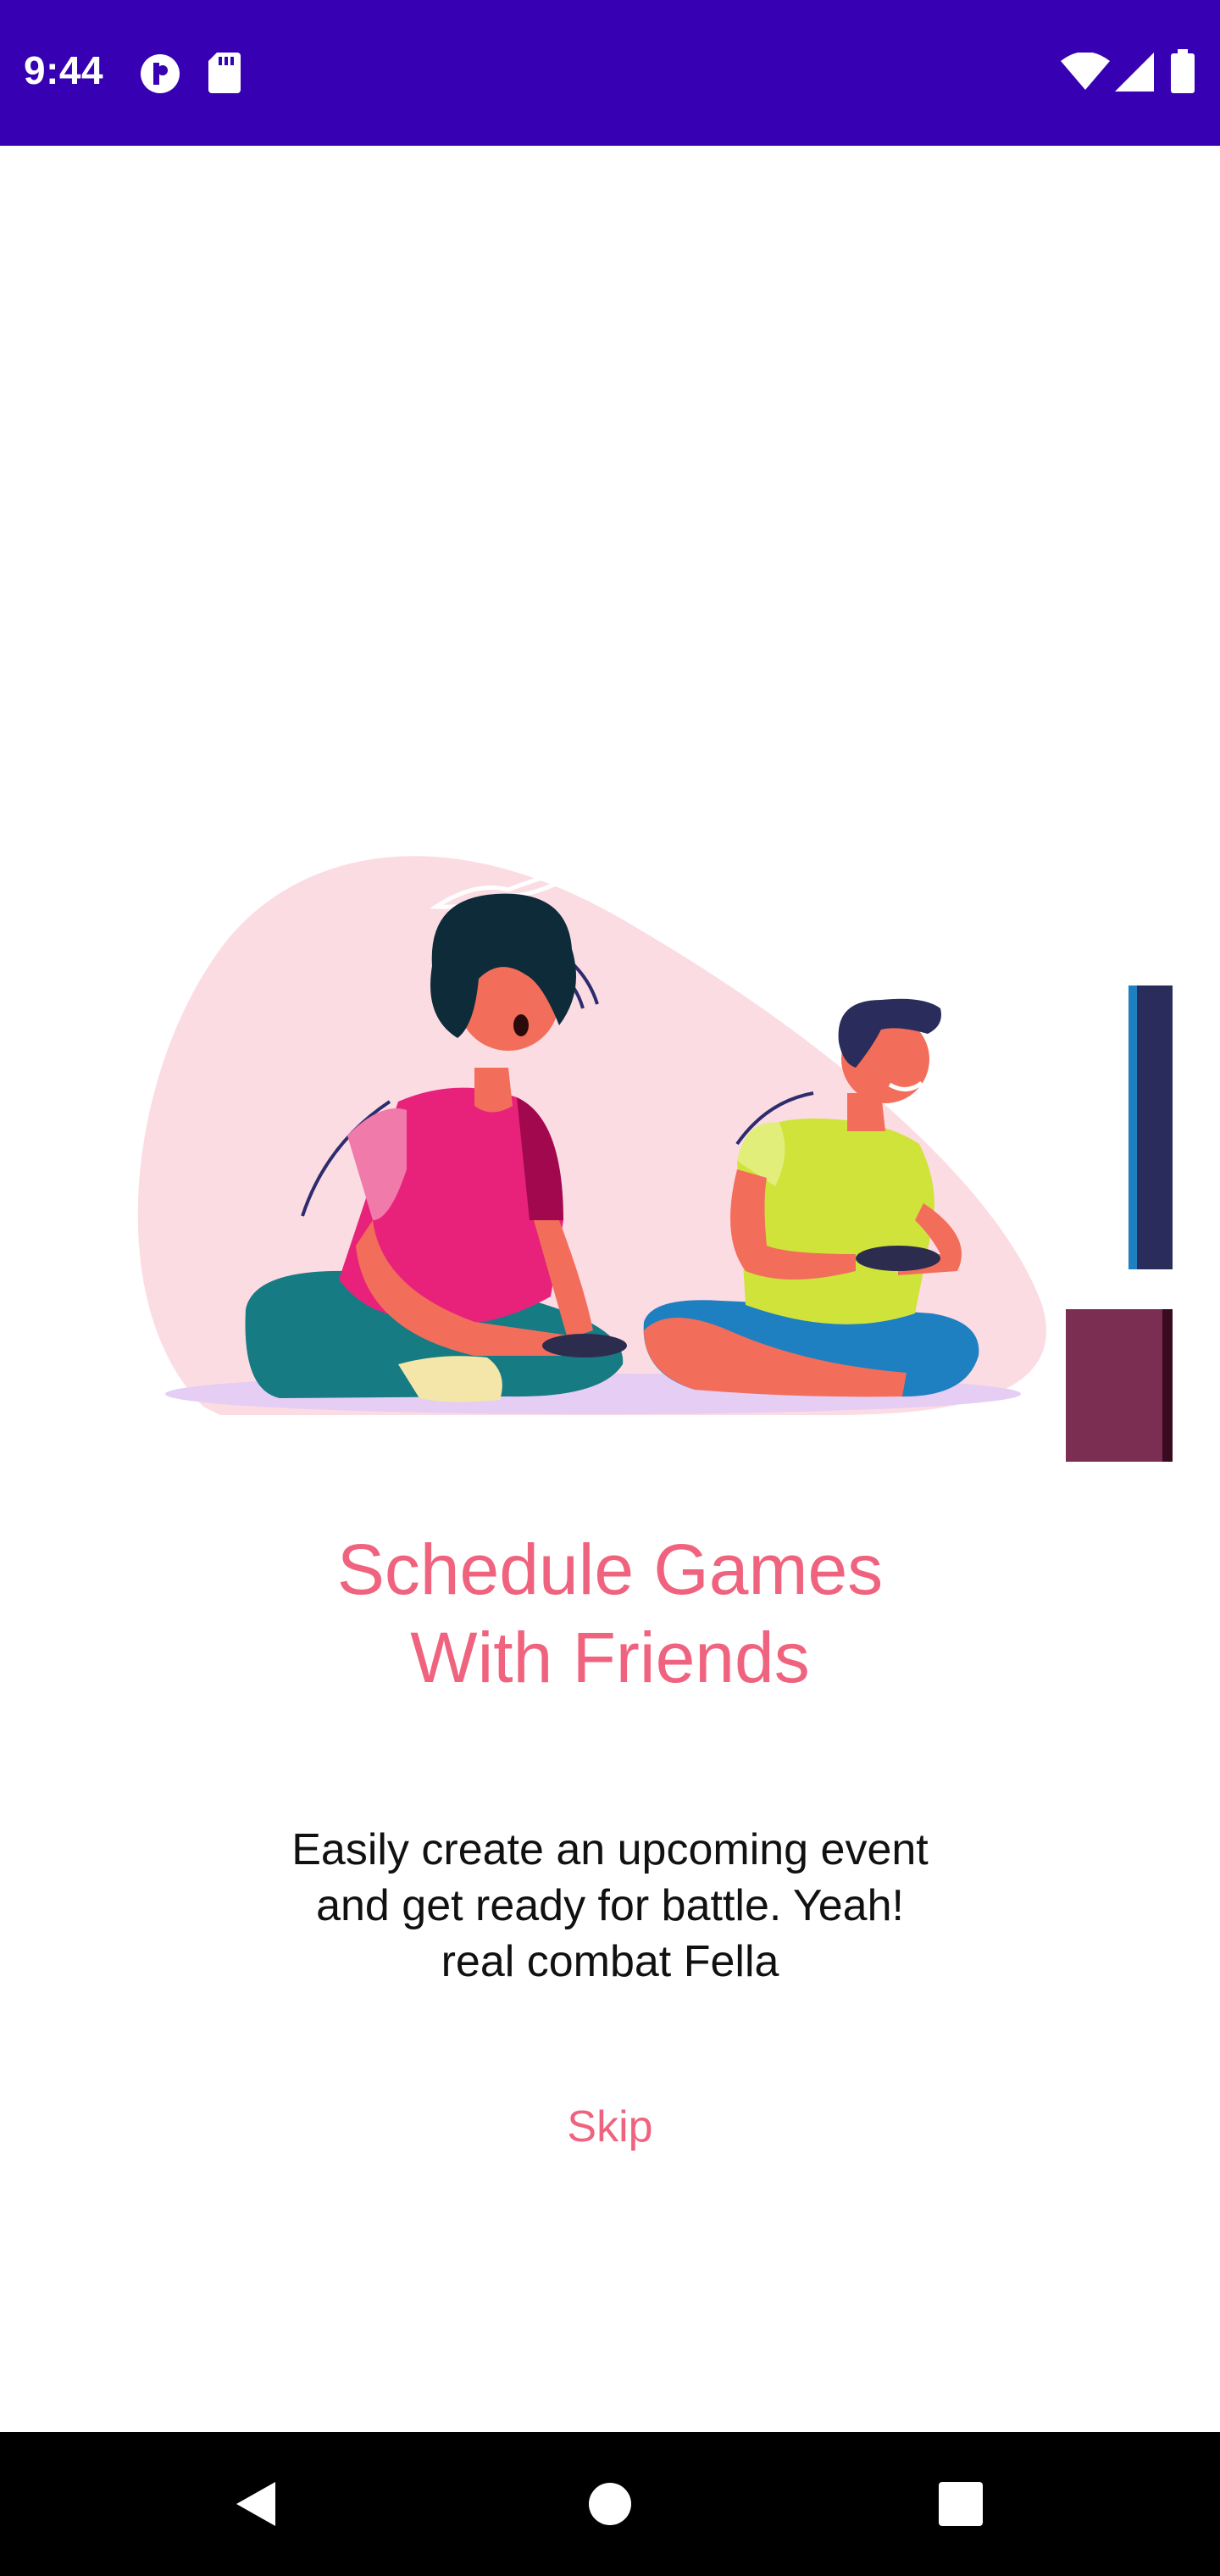 The image size is (1220, 2576). I want to click on battery-icon, so click(1183, 71).